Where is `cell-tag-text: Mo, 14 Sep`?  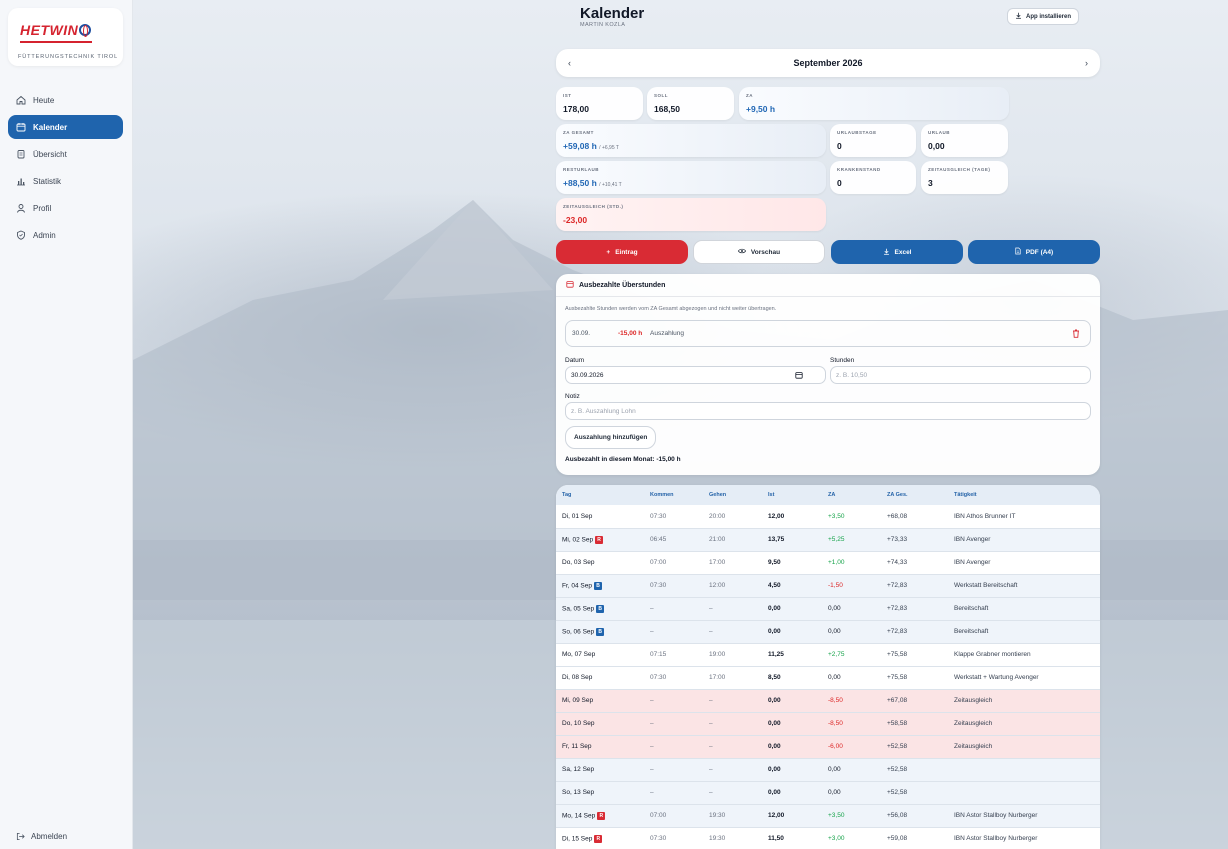
cell-tag-text: Mo, 14 Sep is located at coordinates (579, 816).